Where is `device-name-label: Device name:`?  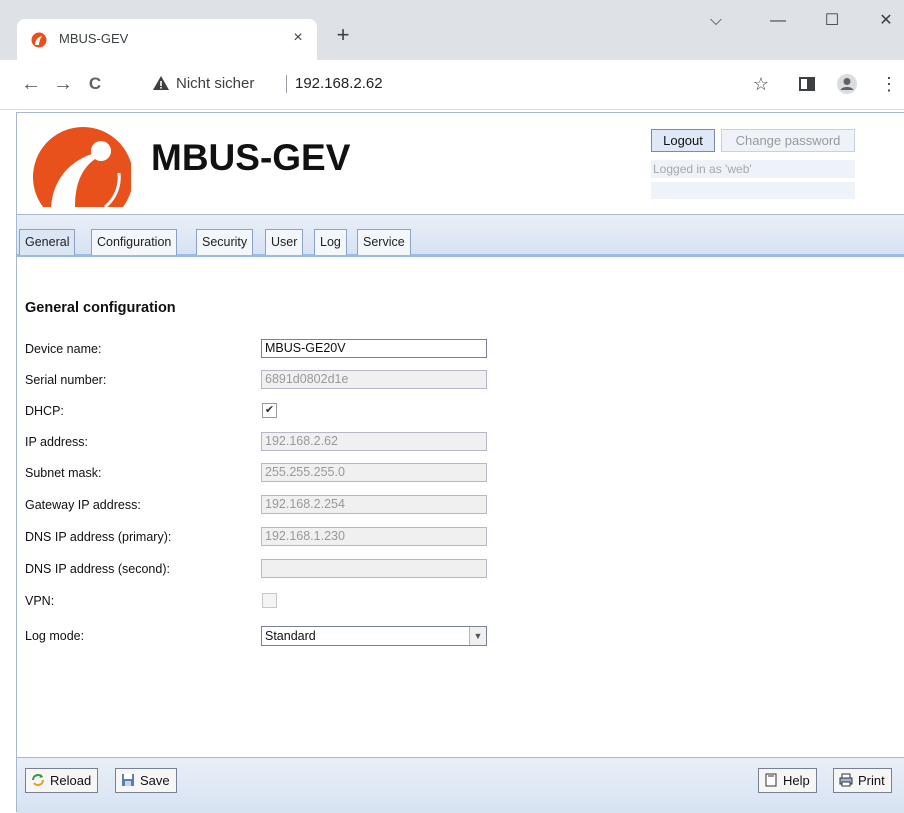
device-name-label: Device name: is located at coordinates (63, 349).